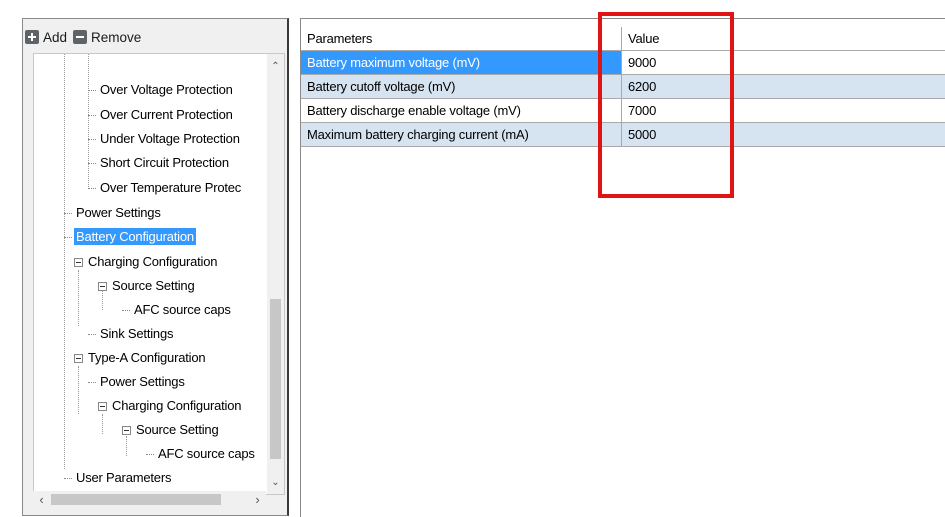 Image resolution: width=945 pixels, height=517 pixels. Describe the element at coordinates (177, 310) in the screenshot. I see `tree-item-afc-source-caps: AFC source caps` at that location.